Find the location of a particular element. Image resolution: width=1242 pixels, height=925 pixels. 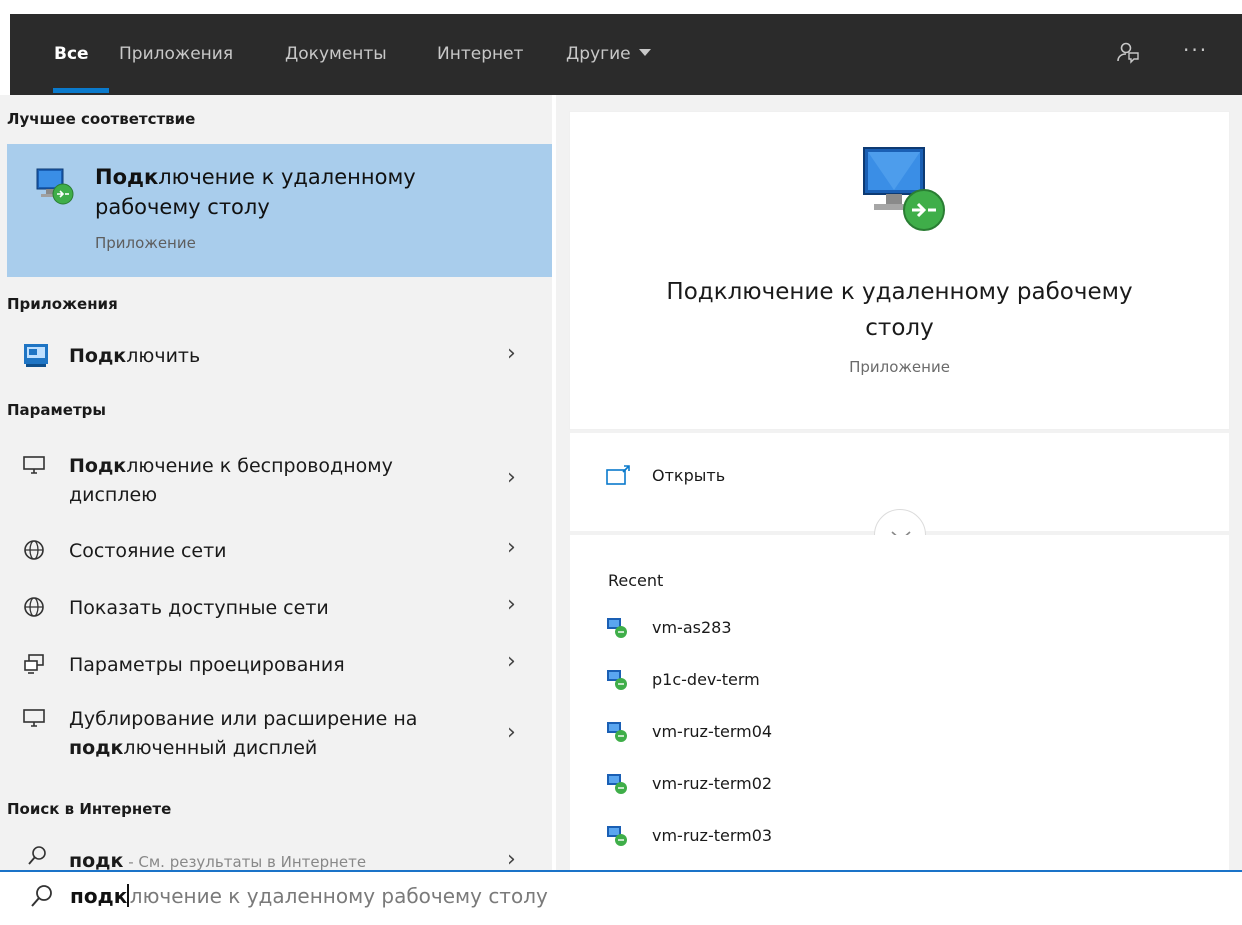

tab-internet: Интернет is located at coordinates (480, 54).